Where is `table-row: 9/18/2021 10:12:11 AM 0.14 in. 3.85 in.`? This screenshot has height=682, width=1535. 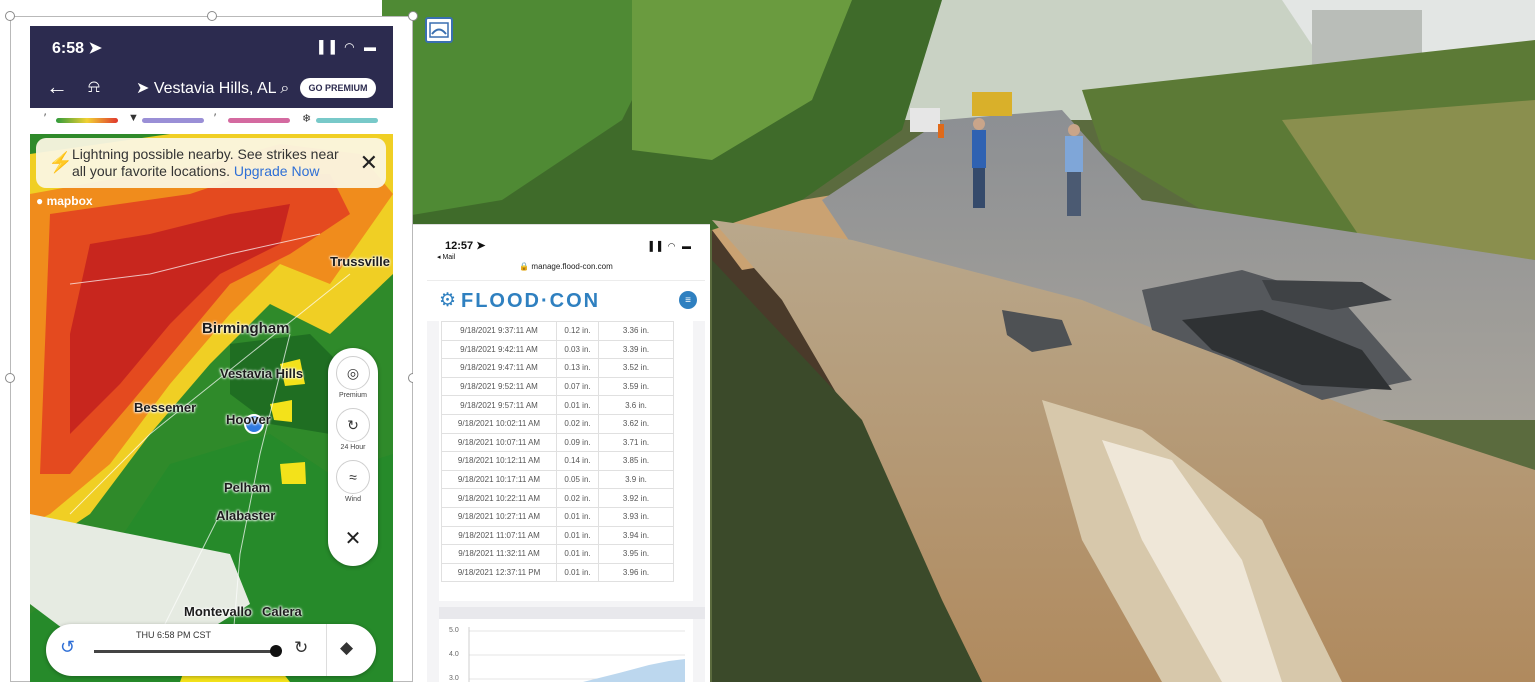
table-row: 9/18/2021 10:12:11 AM 0.14 in. 3.85 in. is located at coordinates (557, 461).